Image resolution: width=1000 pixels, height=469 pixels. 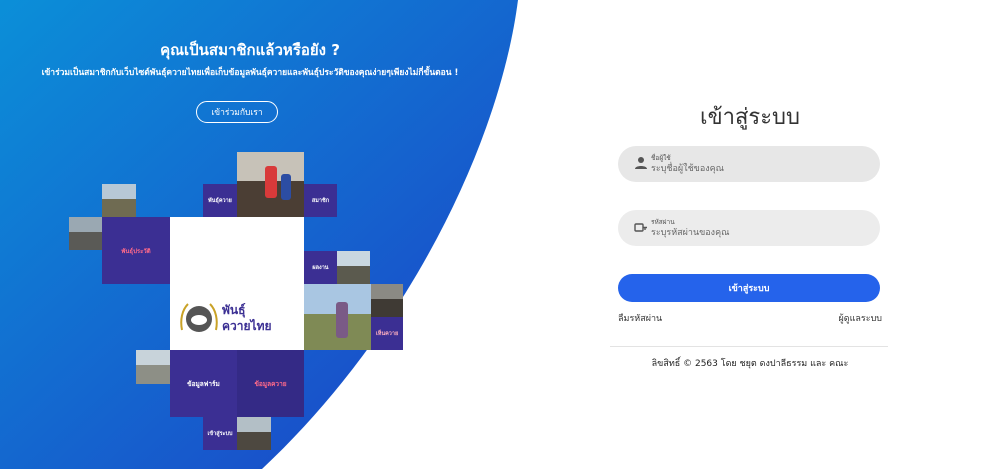 I want to click on tile-history: พันธุ์ประวัติ, so click(x=136, y=250).